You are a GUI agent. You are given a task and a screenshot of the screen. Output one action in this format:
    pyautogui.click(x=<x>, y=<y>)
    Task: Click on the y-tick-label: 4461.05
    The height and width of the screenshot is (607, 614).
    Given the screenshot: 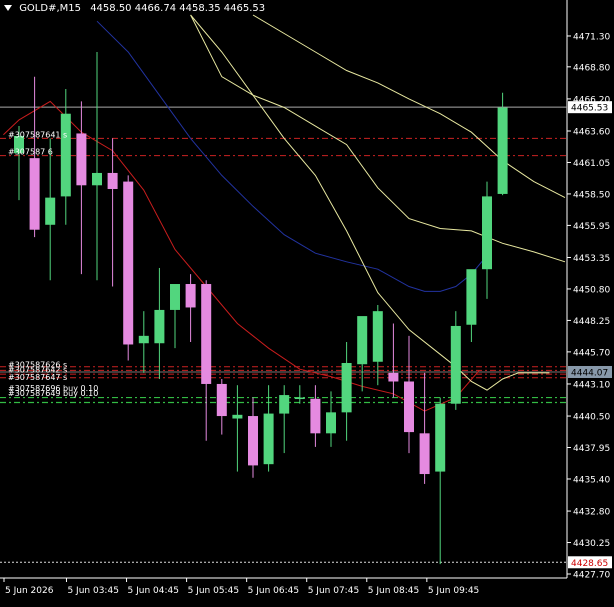 What is the action you would take?
    pyautogui.click(x=591, y=164)
    